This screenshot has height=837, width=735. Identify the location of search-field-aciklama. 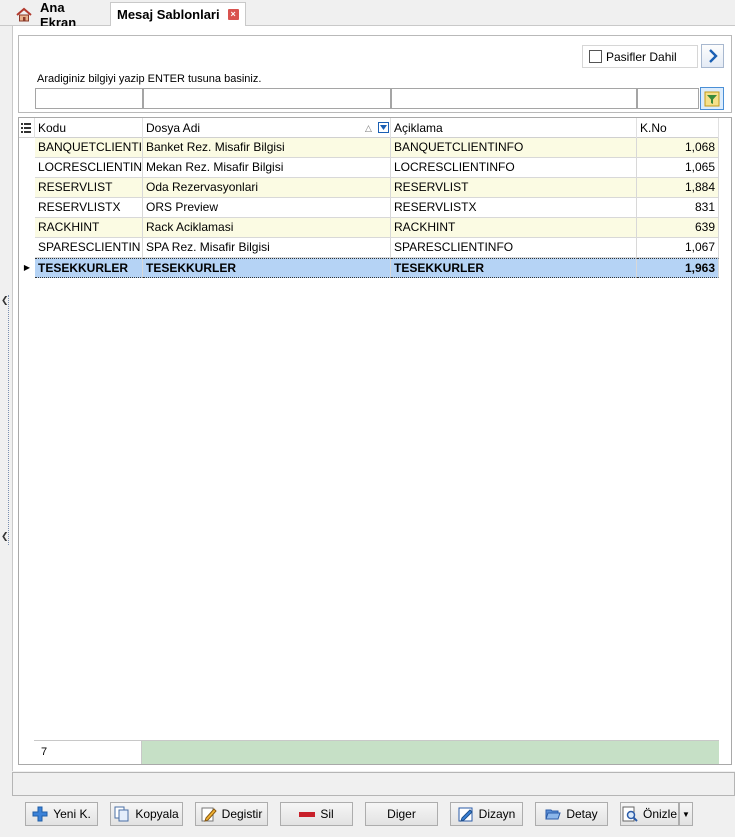
(514, 98).